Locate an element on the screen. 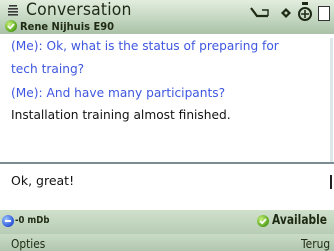 This screenshot has height=251, width=334. message-input-text: Ok, great! is located at coordinates (42, 180).